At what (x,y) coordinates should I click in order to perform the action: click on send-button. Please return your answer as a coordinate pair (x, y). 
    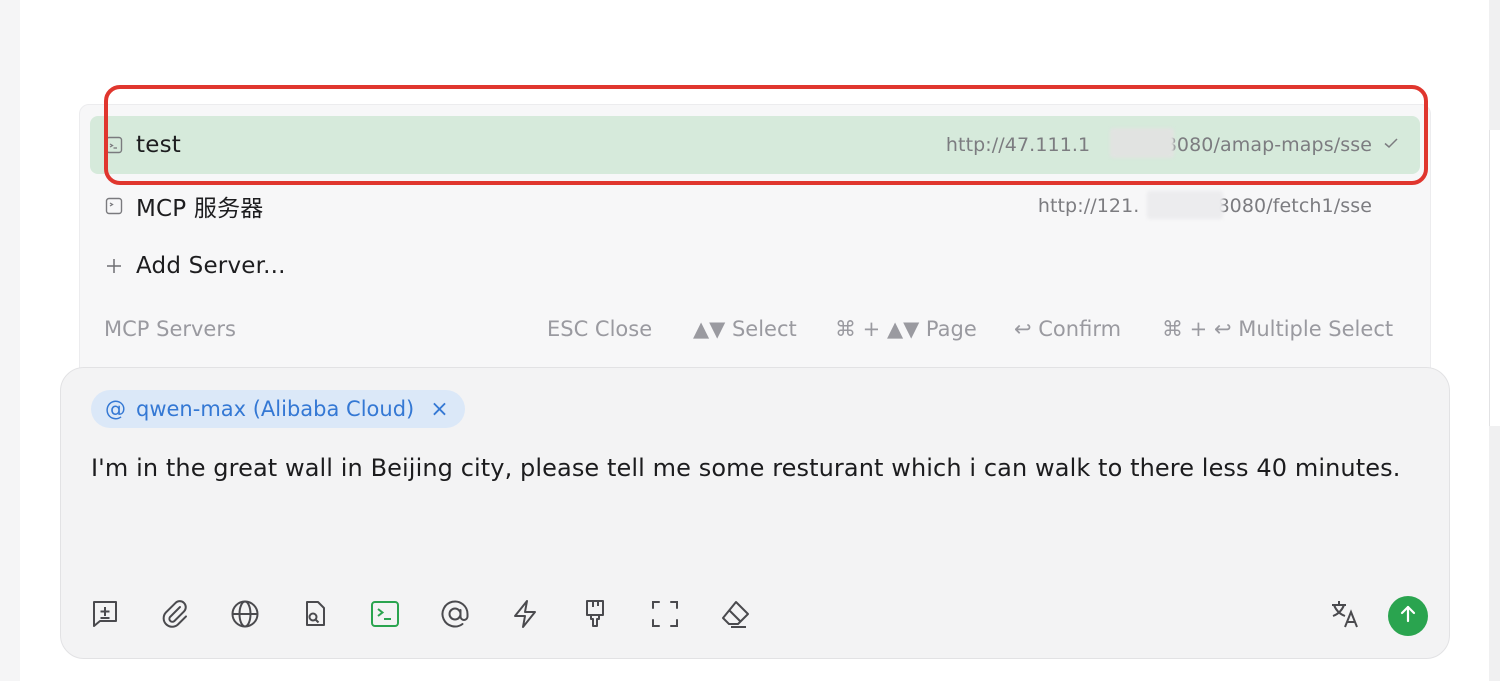
    Looking at the image, I should click on (1408, 616).